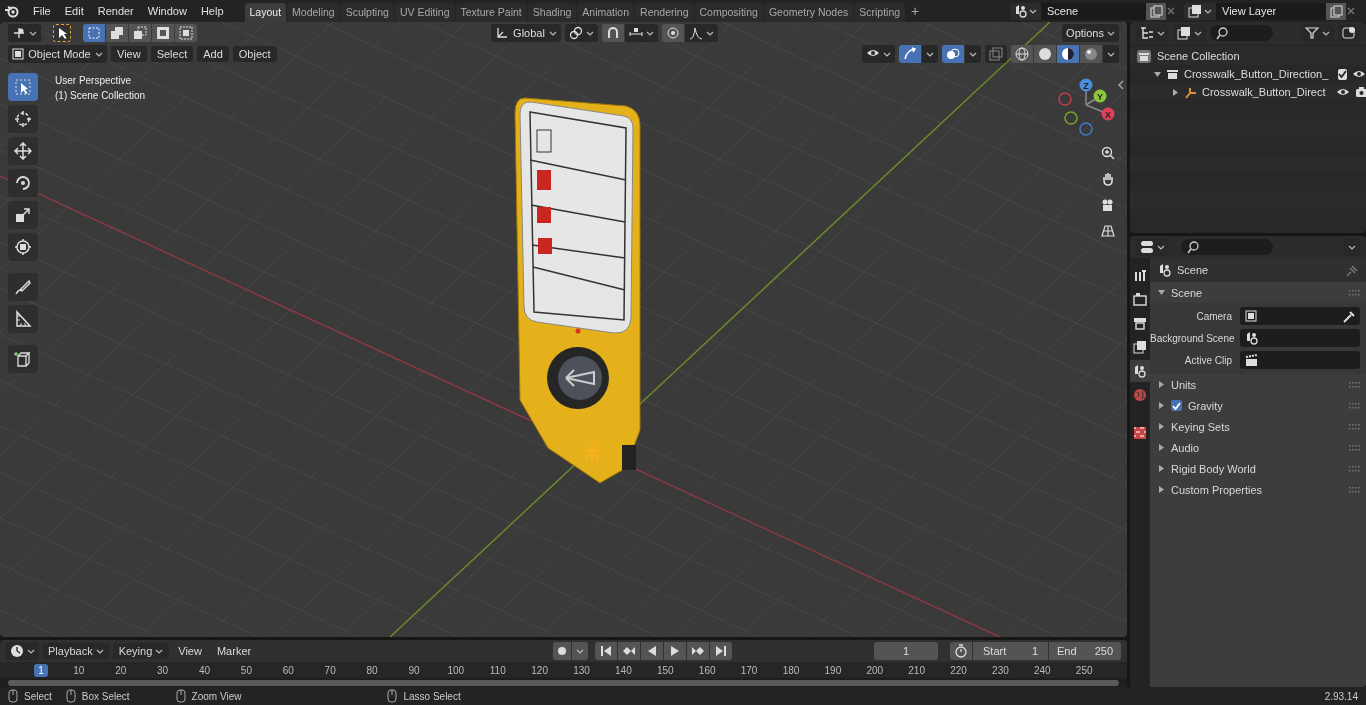  What do you see at coordinates (878, 54) in the screenshot?
I see `visibility-dropdown` at bounding box center [878, 54].